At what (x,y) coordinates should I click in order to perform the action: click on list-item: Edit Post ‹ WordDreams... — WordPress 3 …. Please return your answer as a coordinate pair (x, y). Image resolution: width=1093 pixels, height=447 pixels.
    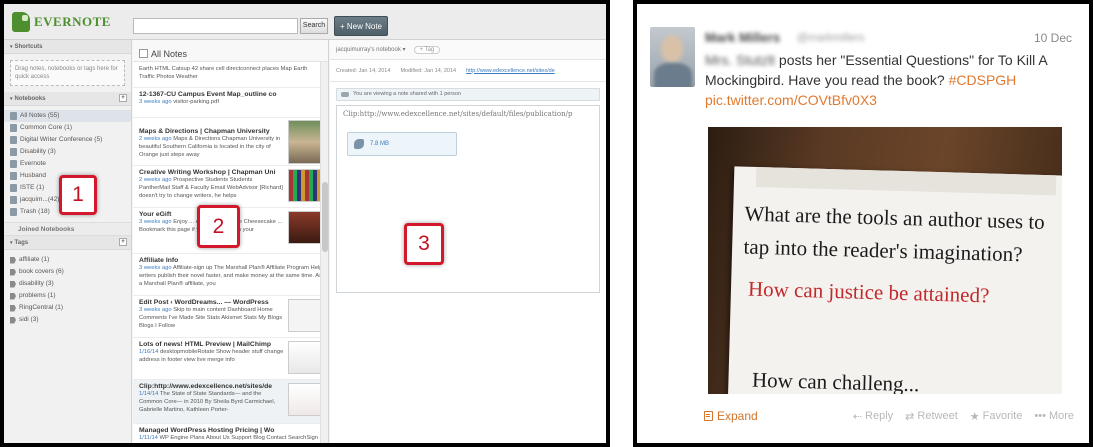
    Looking at the image, I should click on (230, 317).